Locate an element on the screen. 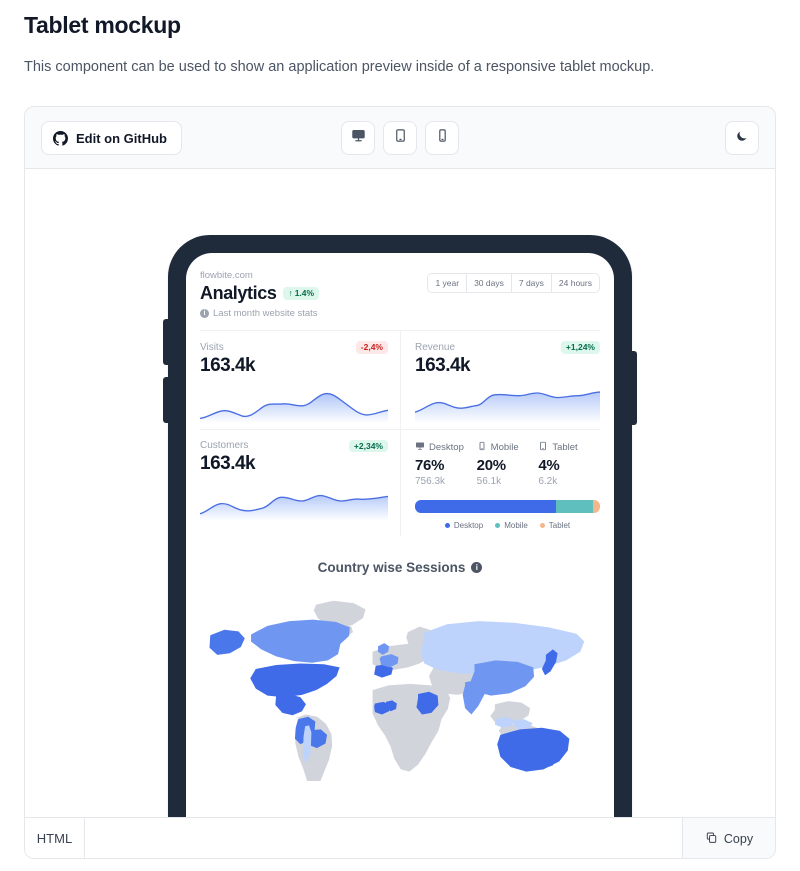 The height and width of the screenshot is (871, 800). github-icon is located at coordinates (60, 138).